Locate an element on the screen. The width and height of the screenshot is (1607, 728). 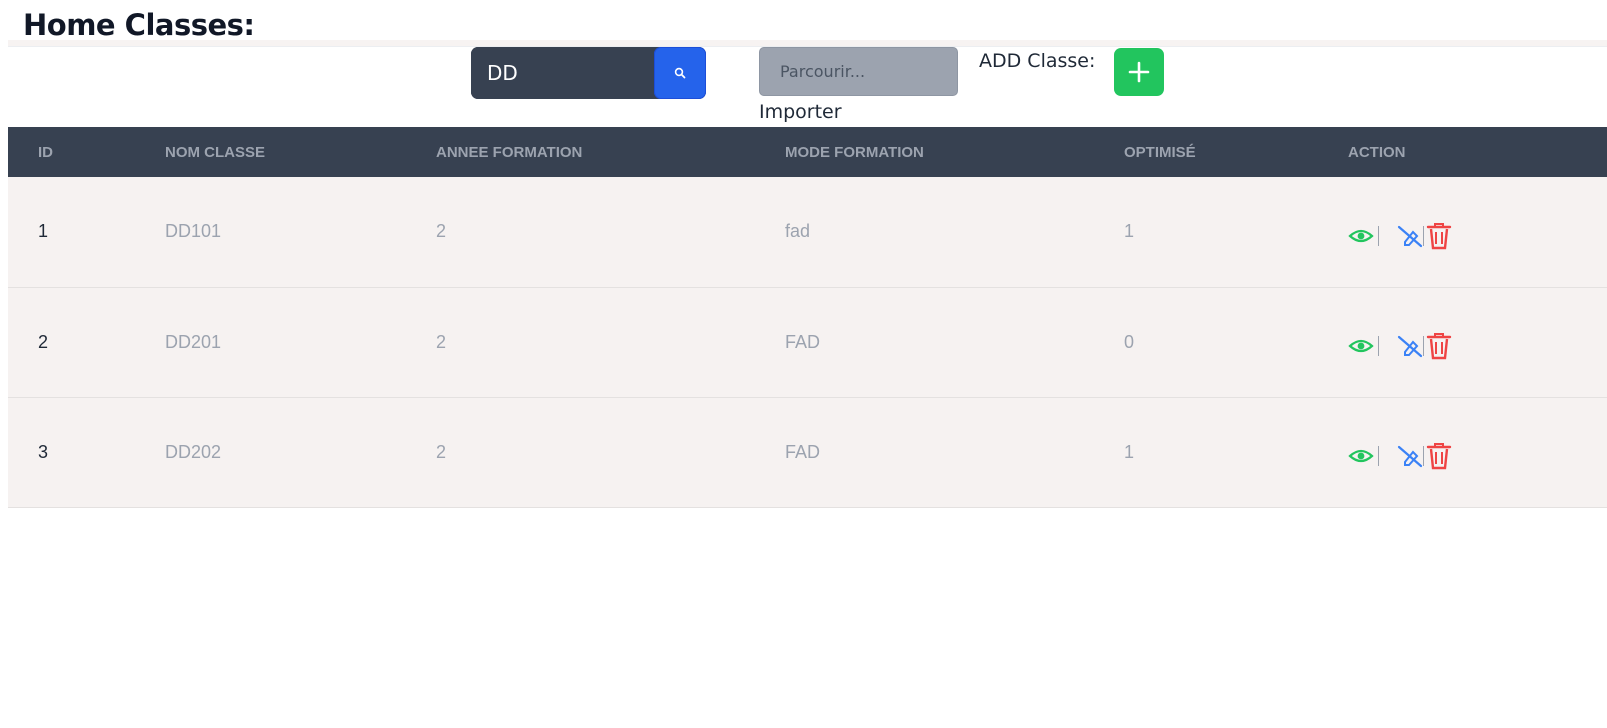
cell-id: 3 is located at coordinates (43, 451).